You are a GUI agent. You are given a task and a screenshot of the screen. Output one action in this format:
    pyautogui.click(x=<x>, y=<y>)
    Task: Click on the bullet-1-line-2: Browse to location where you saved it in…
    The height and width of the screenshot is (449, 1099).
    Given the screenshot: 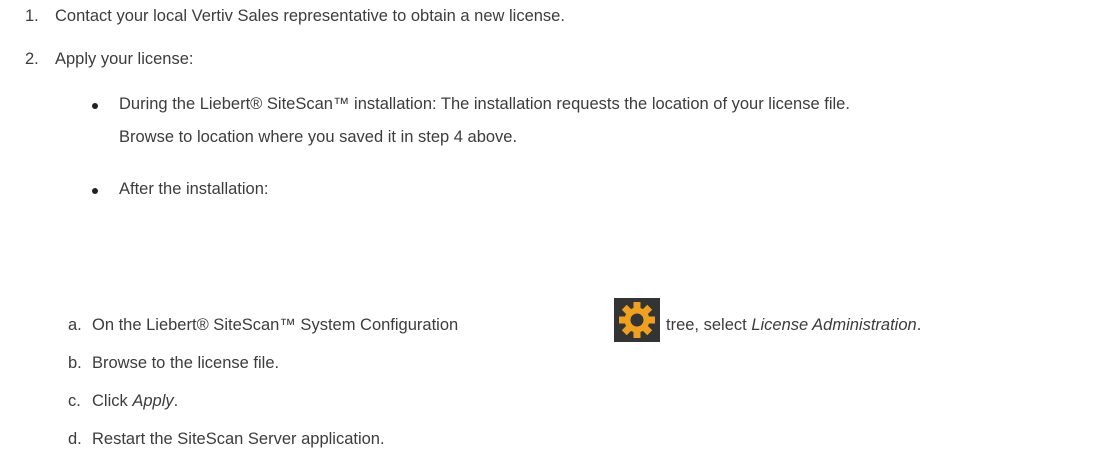 What is the action you would take?
    pyautogui.click(x=318, y=137)
    